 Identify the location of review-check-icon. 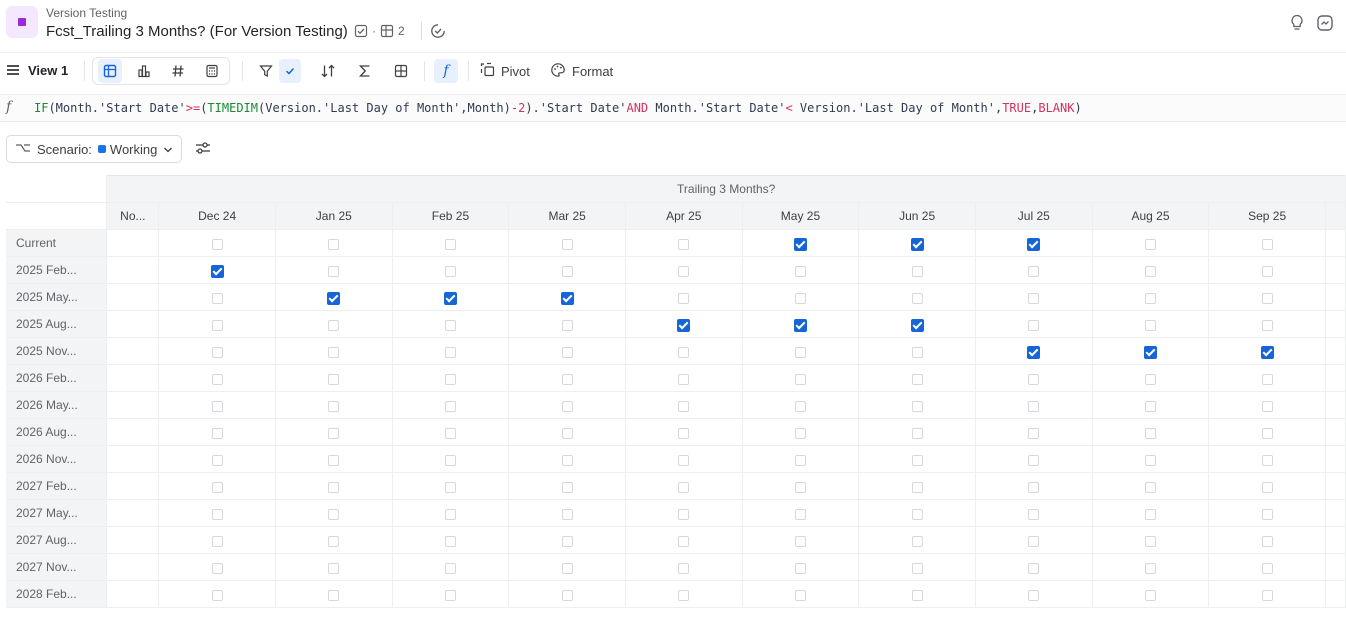
(438, 32).